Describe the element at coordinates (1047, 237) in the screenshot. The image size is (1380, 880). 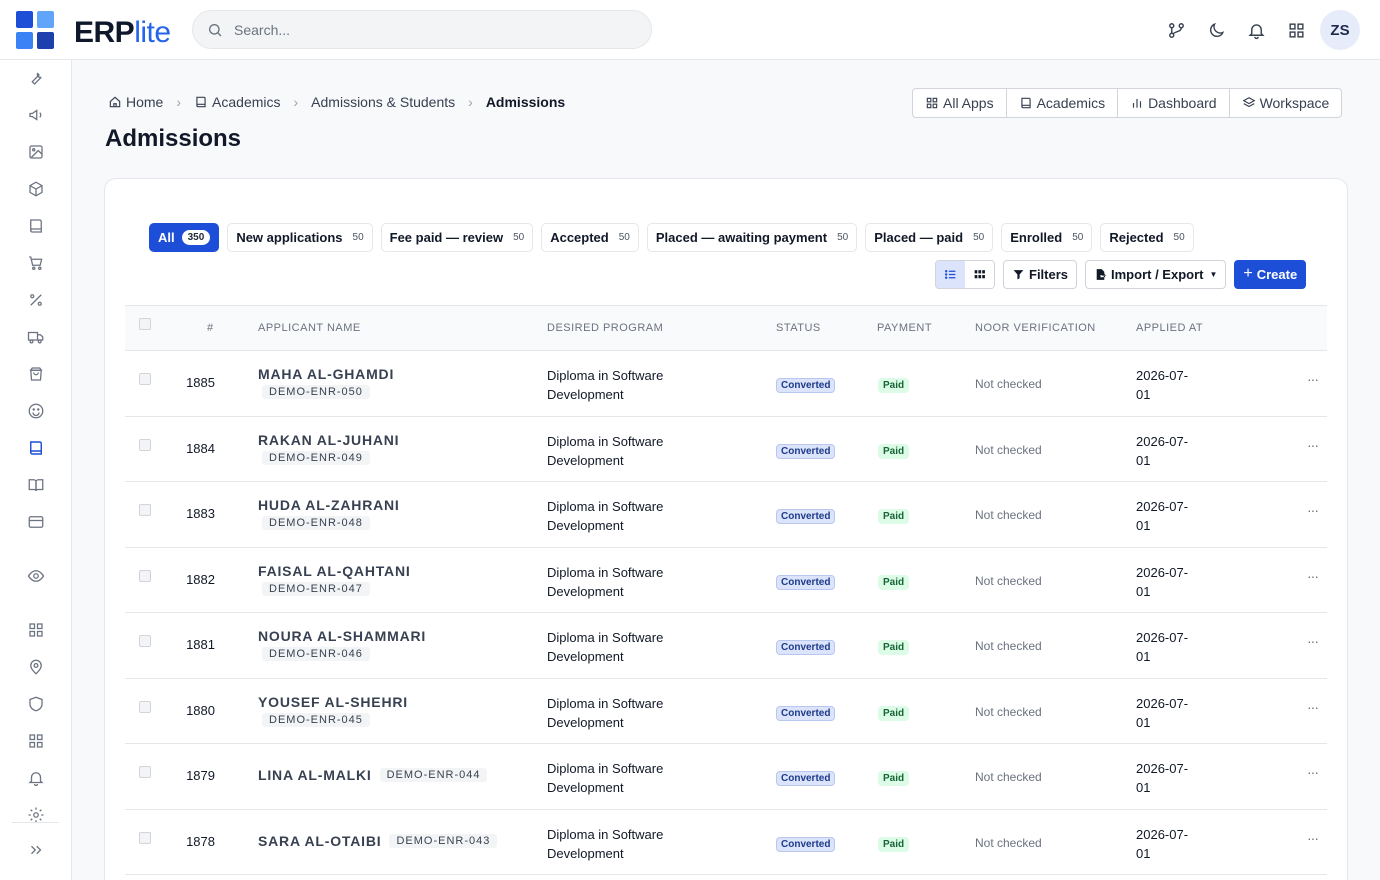
I see `tab-enrolled: Enrolled 50` at that location.